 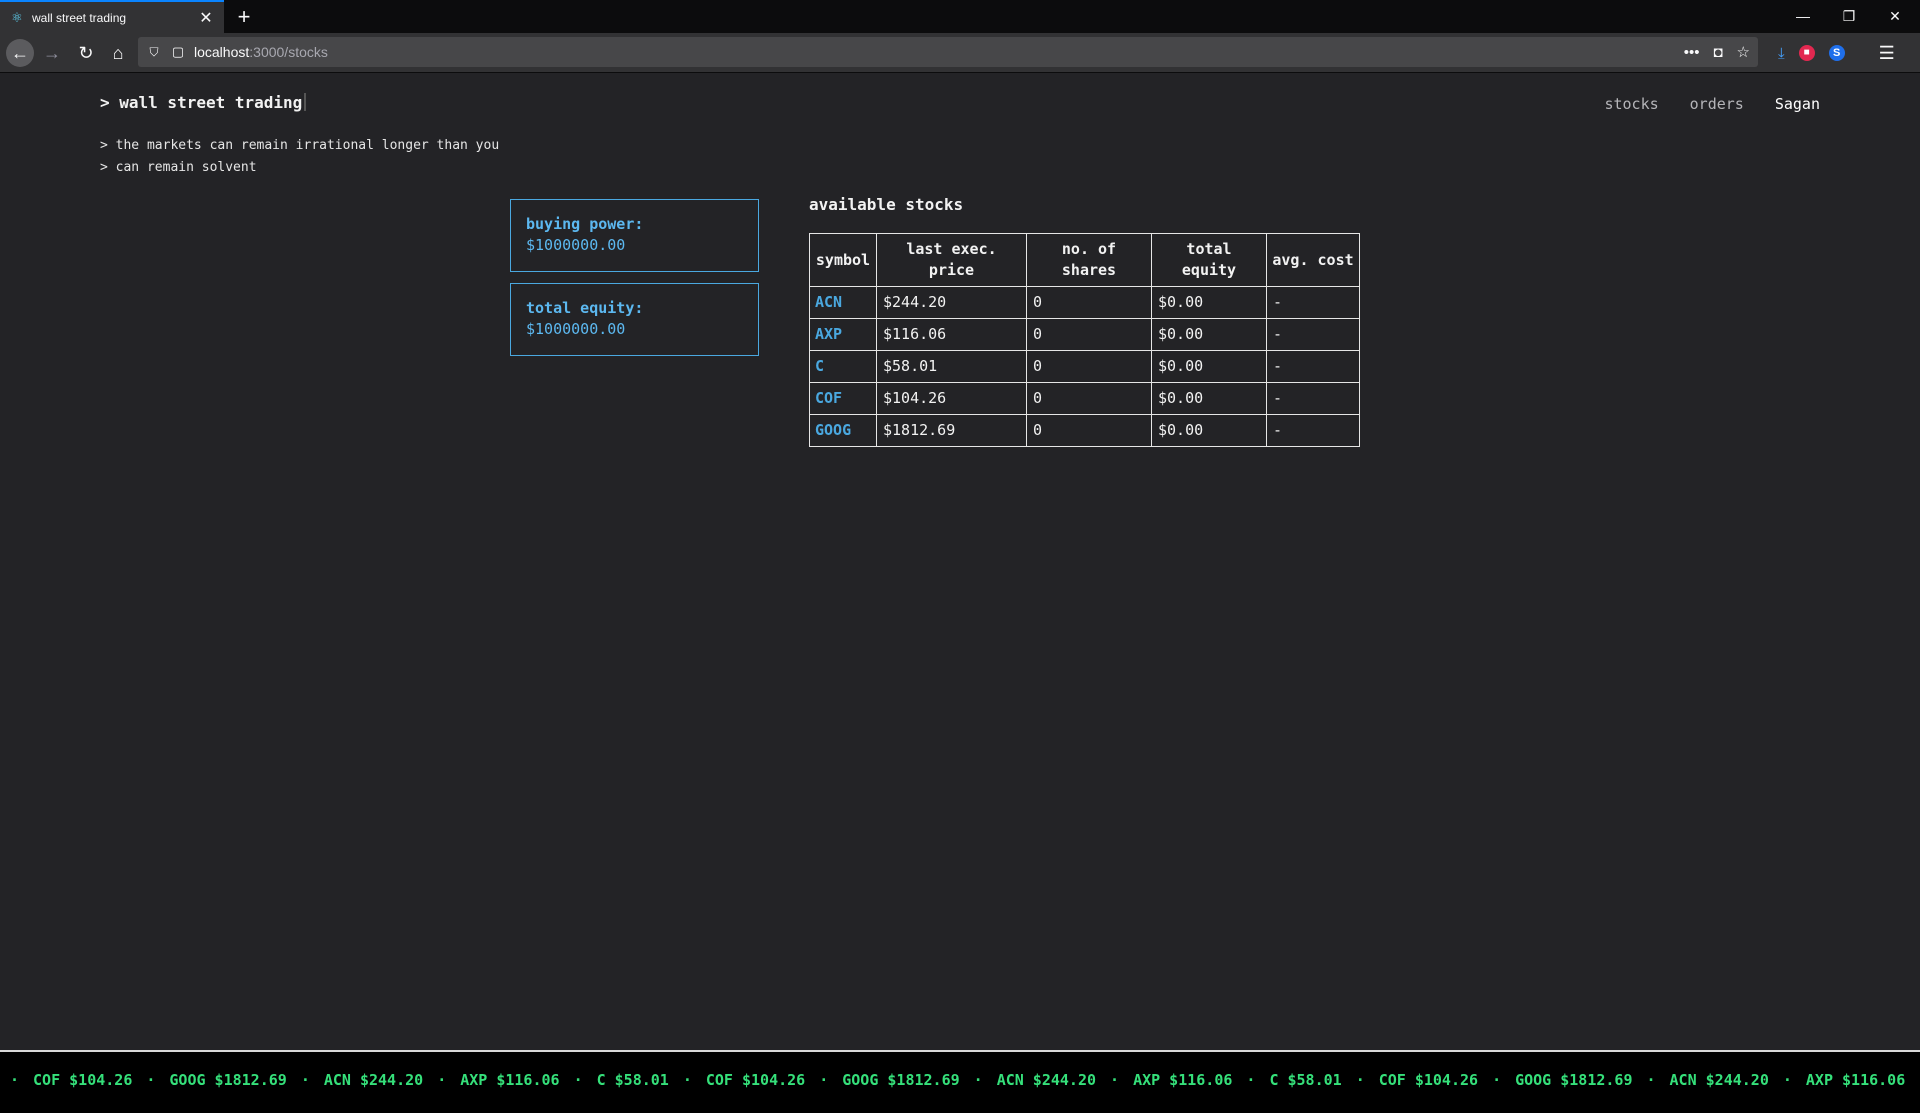 What do you see at coordinates (1717, 52) in the screenshot?
I see `pocket-icon: ◘` at bounding box center [1717, 52].